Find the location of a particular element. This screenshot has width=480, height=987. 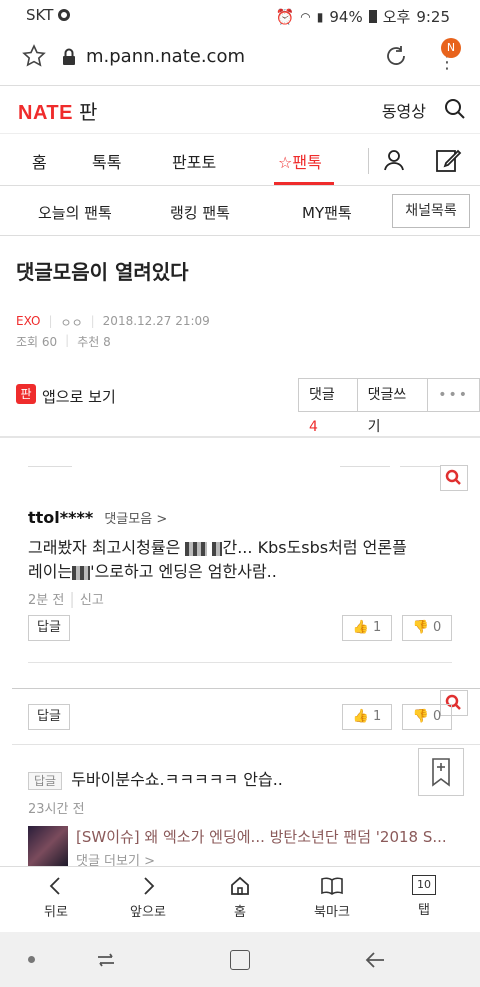

back-button: 뒤로 is located at coordinates (56, 897).